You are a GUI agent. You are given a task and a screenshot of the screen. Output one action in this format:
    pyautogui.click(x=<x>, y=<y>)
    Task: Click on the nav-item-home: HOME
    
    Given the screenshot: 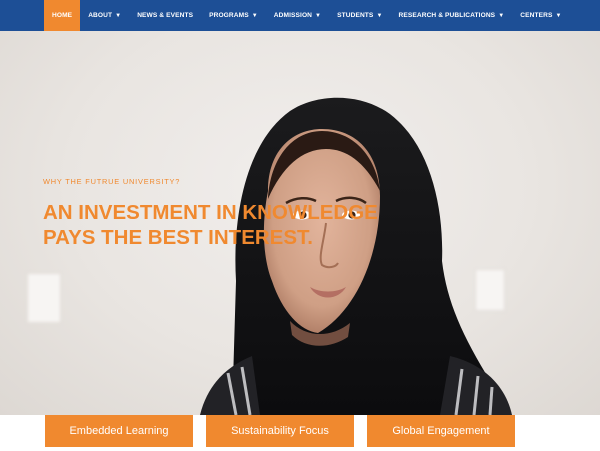 What is the action you would take?
    pyautogui.click(x=62, y=15)
    